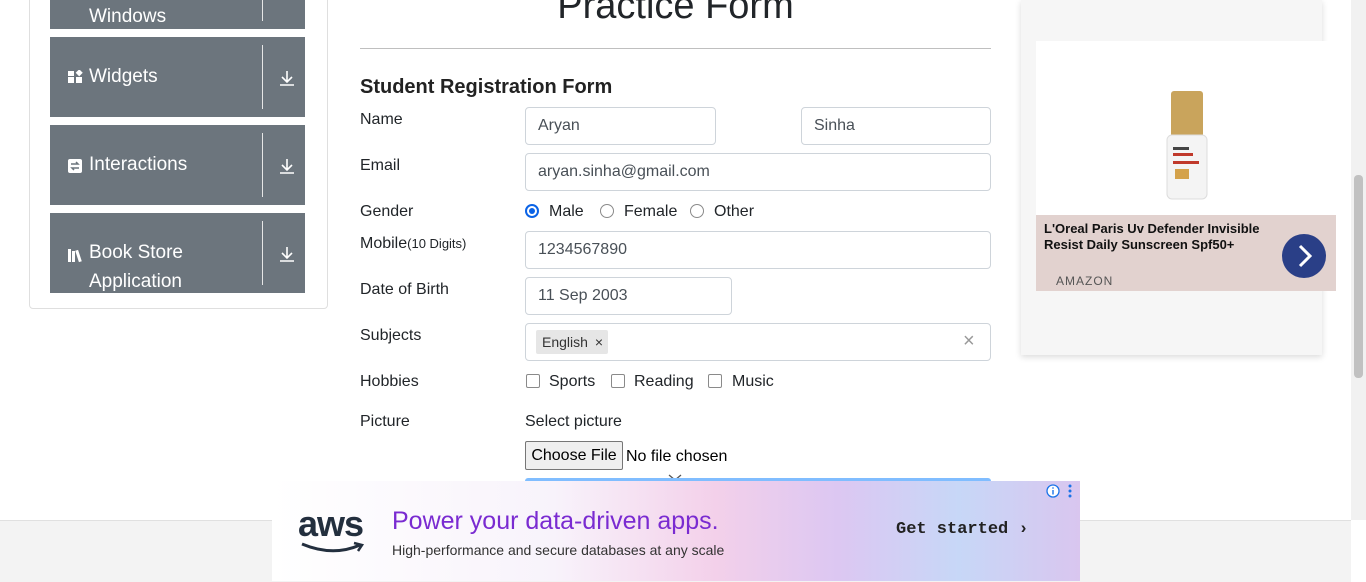 The height and width of the screenshot is (582, 1366). Describe the element at coordinates (177, 14) in the screenshot. I see `sidebar-group-windows: Windows` at that location.